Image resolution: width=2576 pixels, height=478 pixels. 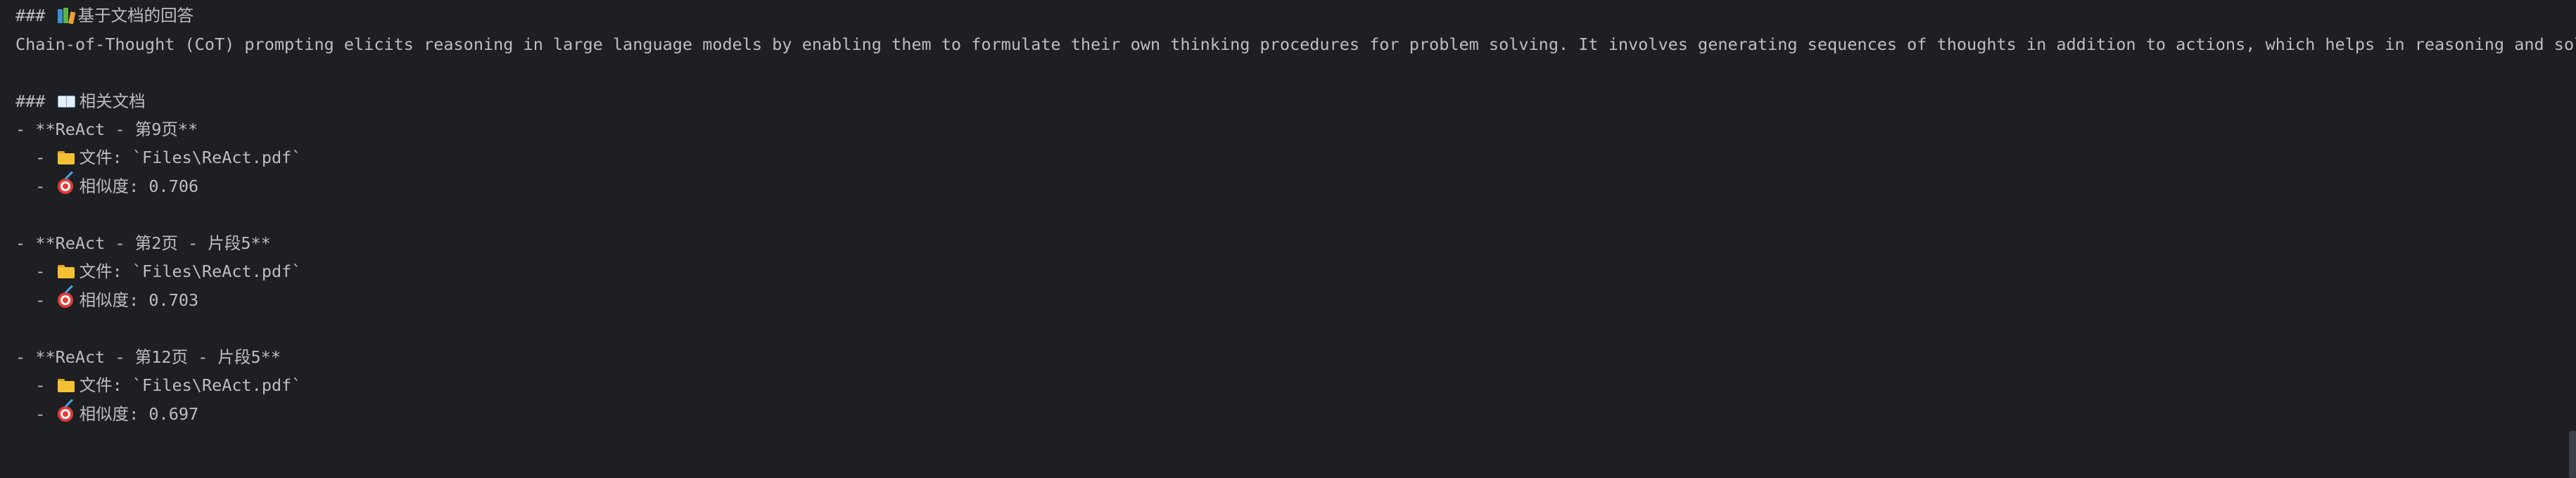 I want to click on doc-similarity-line: - 相似度: 0.697, so click(x=107, y=413).